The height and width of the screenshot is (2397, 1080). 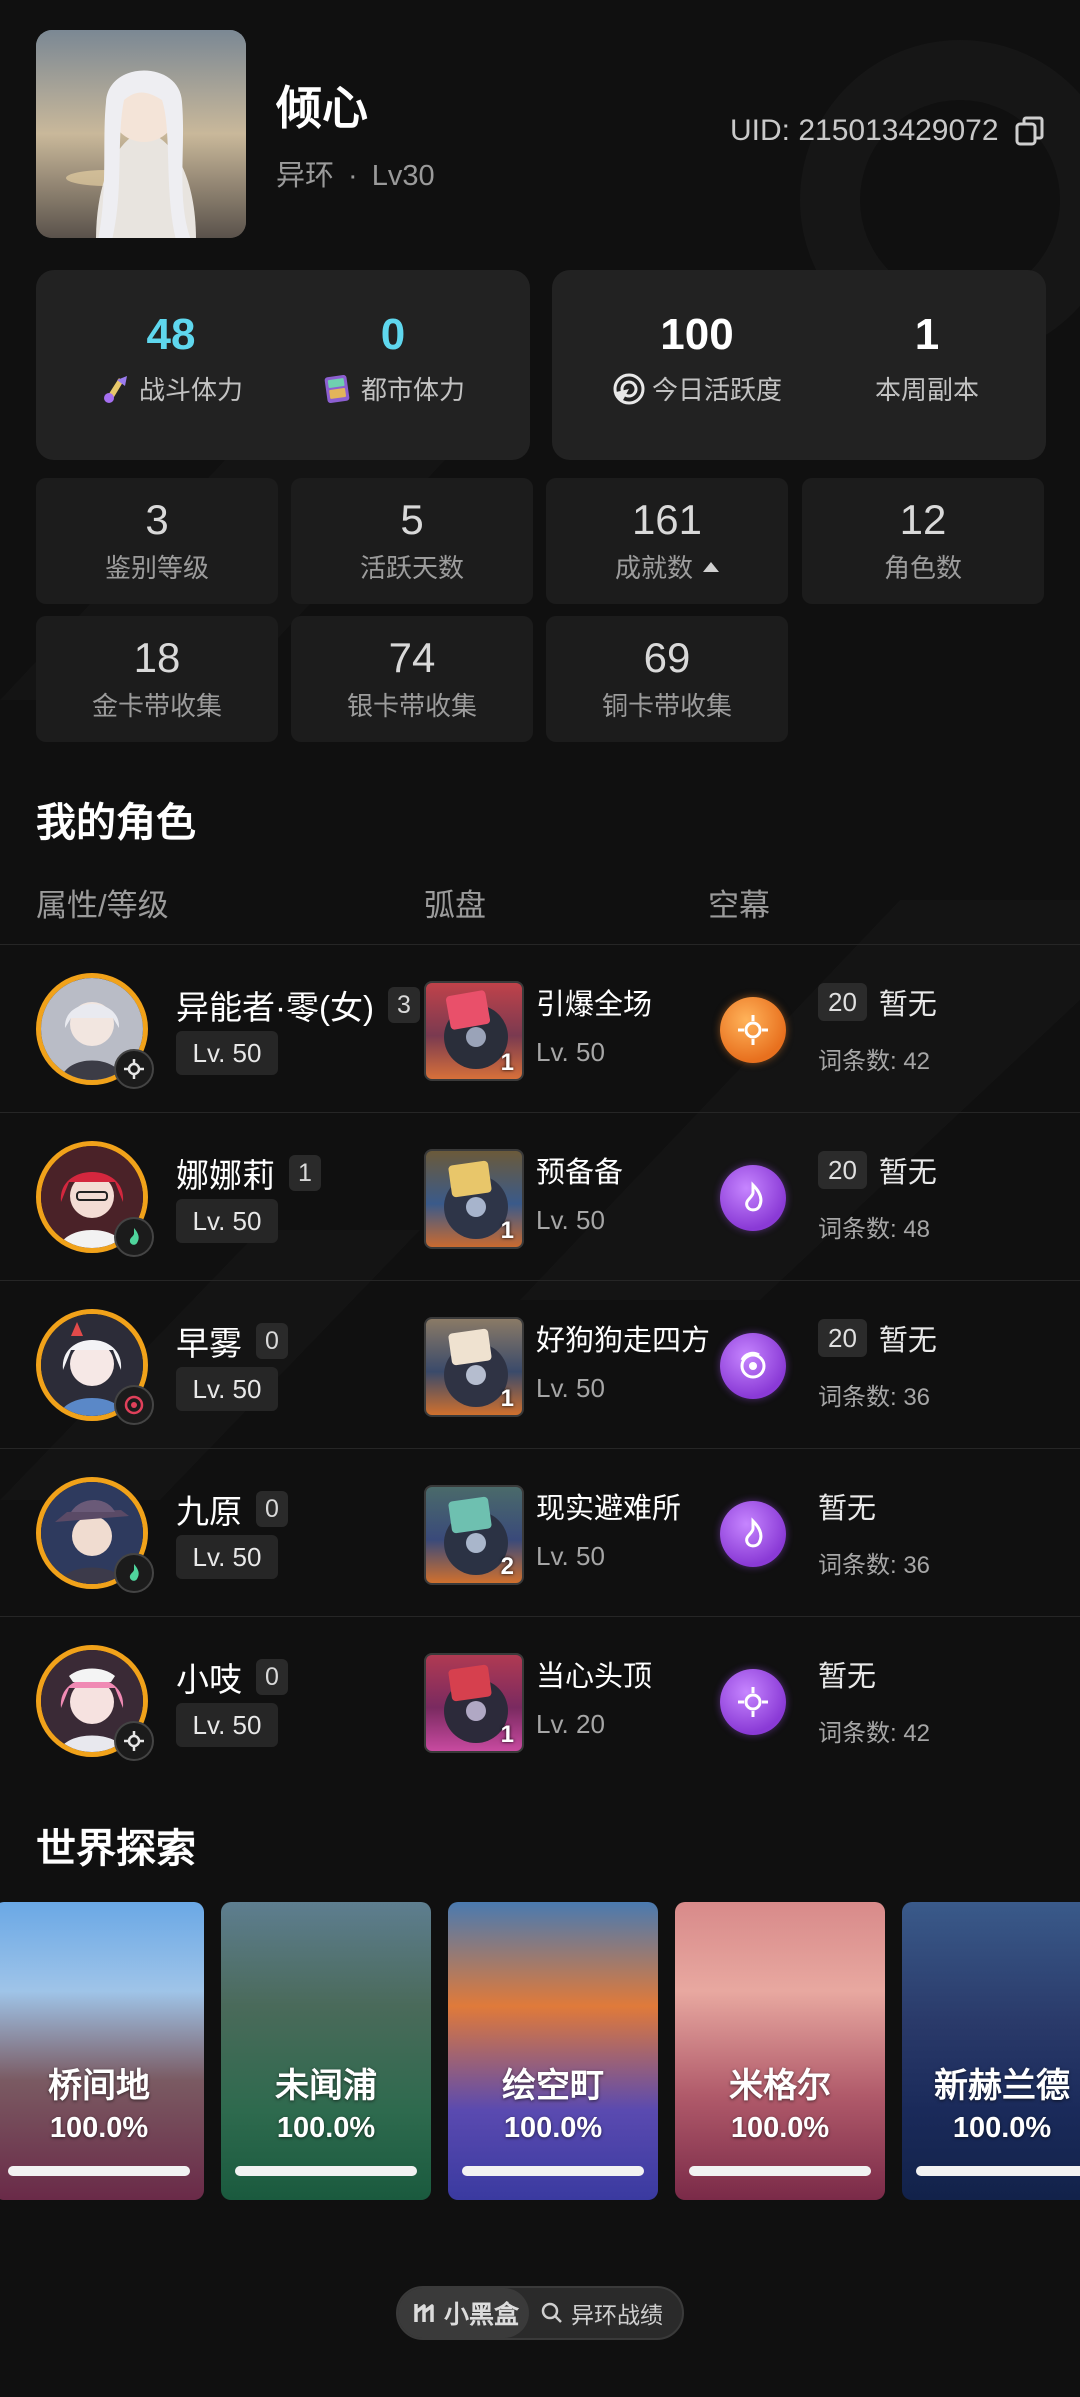 What do you see at coordinates (864, 130) in the screenshot?
I see `uid-text: UID: 215013429072` at bounding box center [864, 130].